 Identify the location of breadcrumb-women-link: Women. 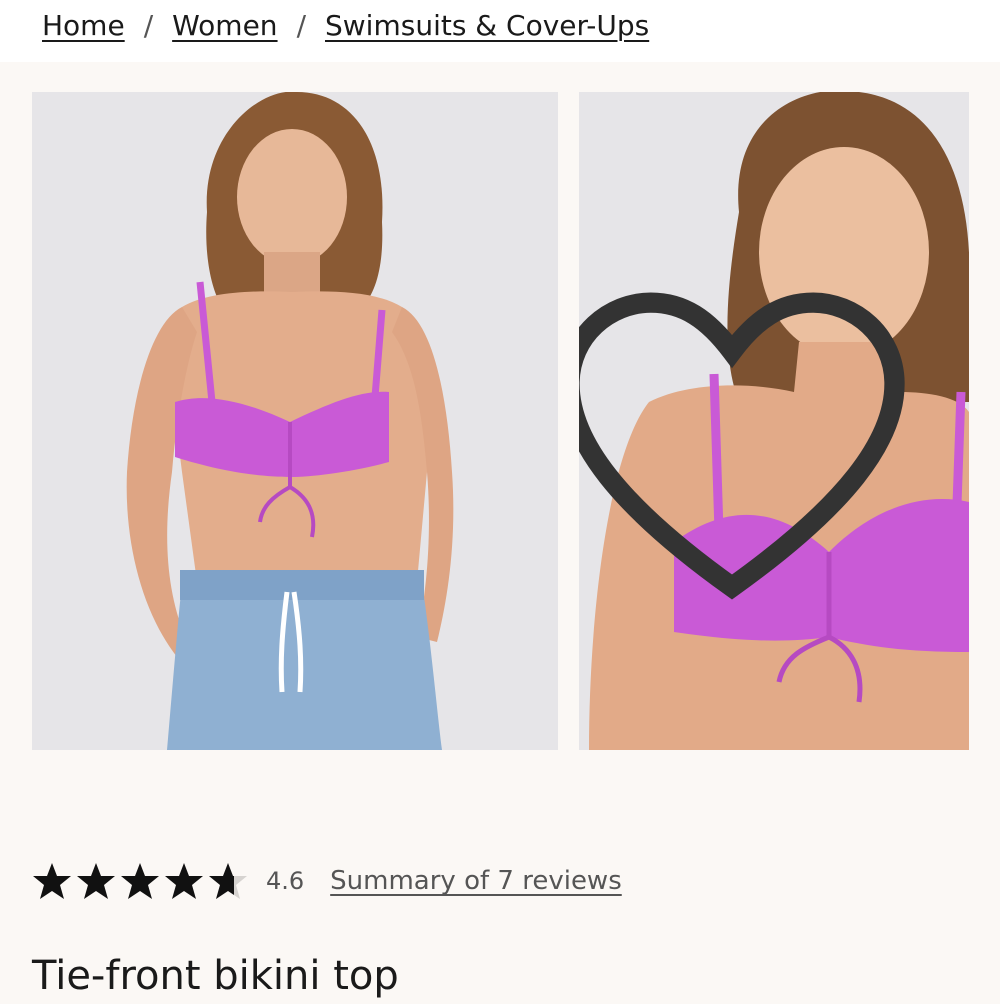
(224, 26).